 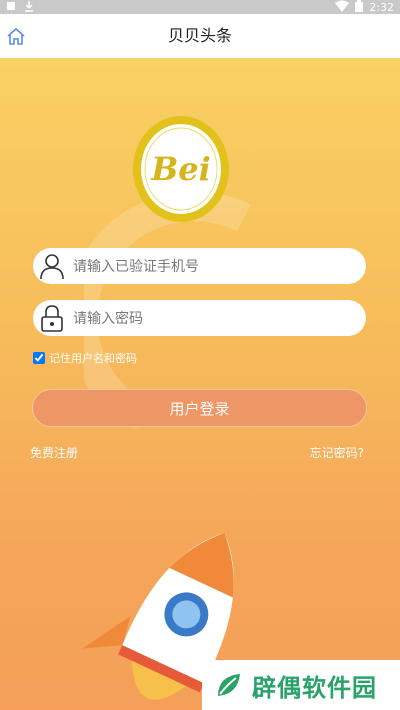 I want to click on user-icon, so click(x=52, y=266).